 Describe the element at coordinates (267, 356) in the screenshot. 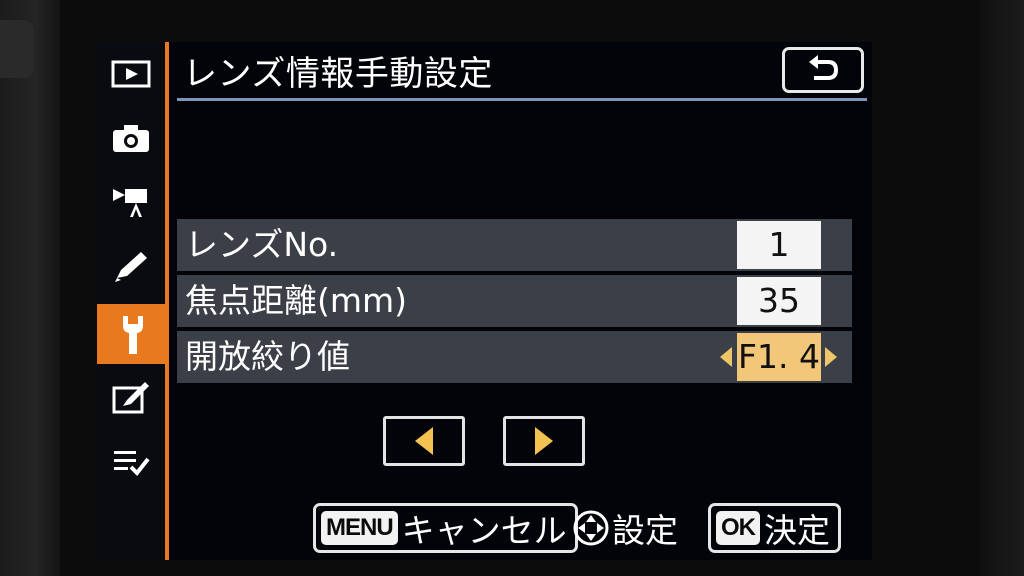

I see `row-label: 開放絞り値` at that location.